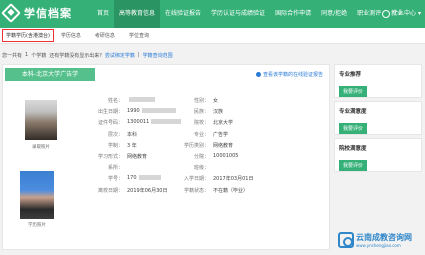  Describe the element at coordinates (238, 14) in the screenshot. I see `nav-certification: 学历认证与成绩验证` at that location.